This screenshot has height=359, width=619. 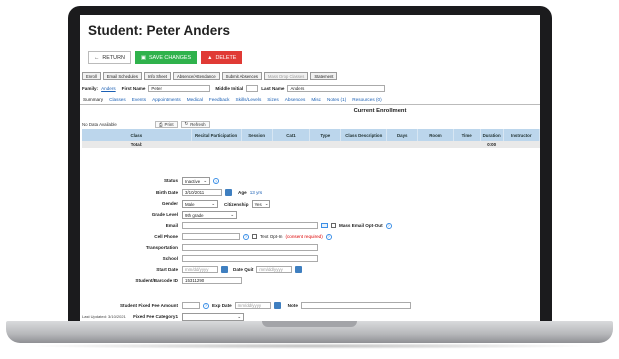 I want to click on col-session: Session, so click(x=257, y=135).